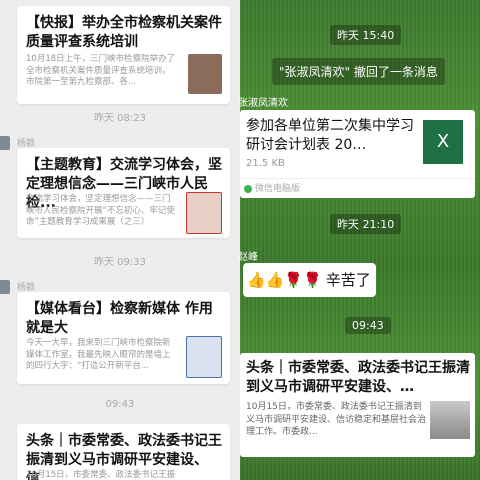 Image resolution: width=480 pixels, height=480 pixels. Describe the element at coordinates (263, 103) in the screenshot. I see `sender-name: 张淑凤清欢` at that location.